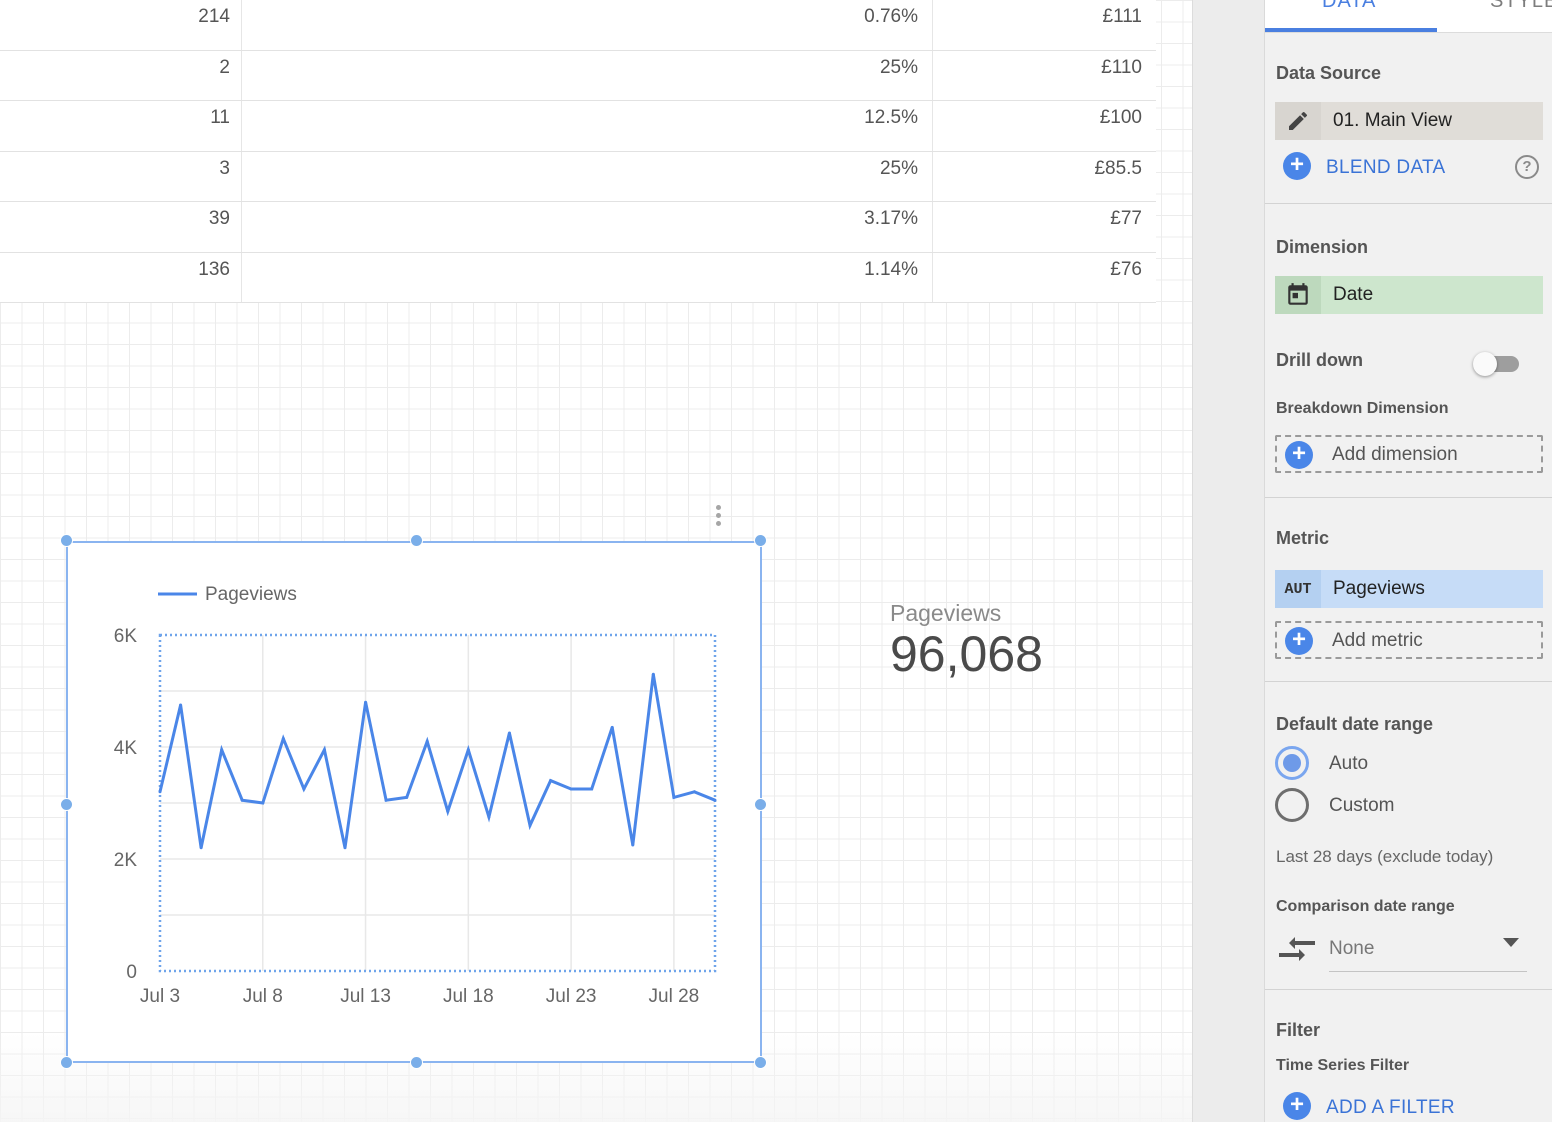 The height and width of the screenshot is (1122, 1552). What do you see at coordinates (365, 996) in the screenshot?
I see `x-tick-label: Jul 13` at bounding box center [365, 996].